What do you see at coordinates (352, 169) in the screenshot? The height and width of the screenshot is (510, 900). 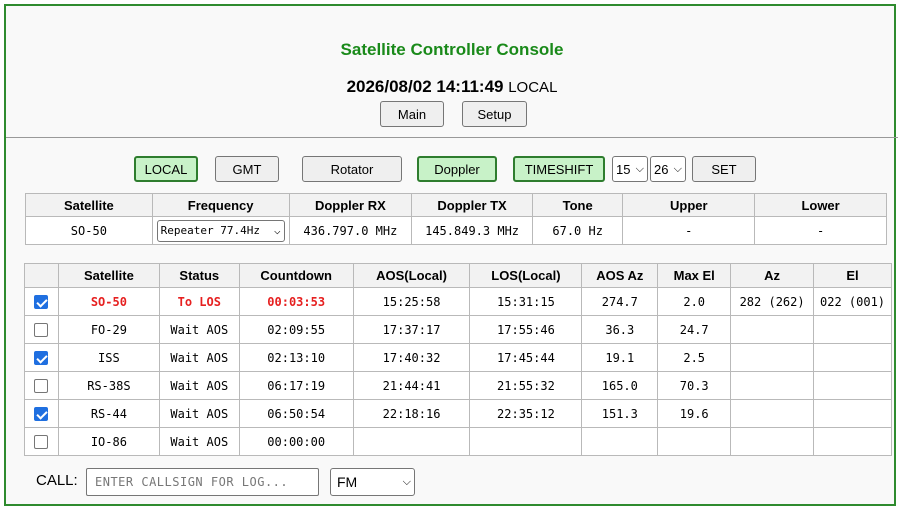 I see `rotator-button: Rotator` at bounding box center [352, 169].